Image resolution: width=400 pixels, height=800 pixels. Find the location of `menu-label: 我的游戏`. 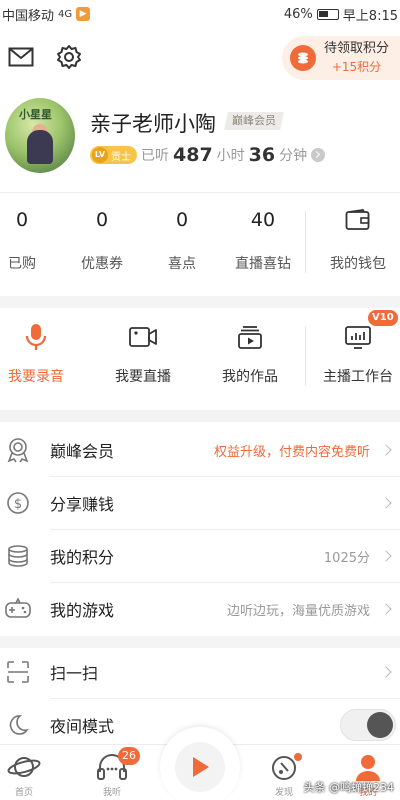

menu-label: 我的游戏 is located at coordinates (82, 610).